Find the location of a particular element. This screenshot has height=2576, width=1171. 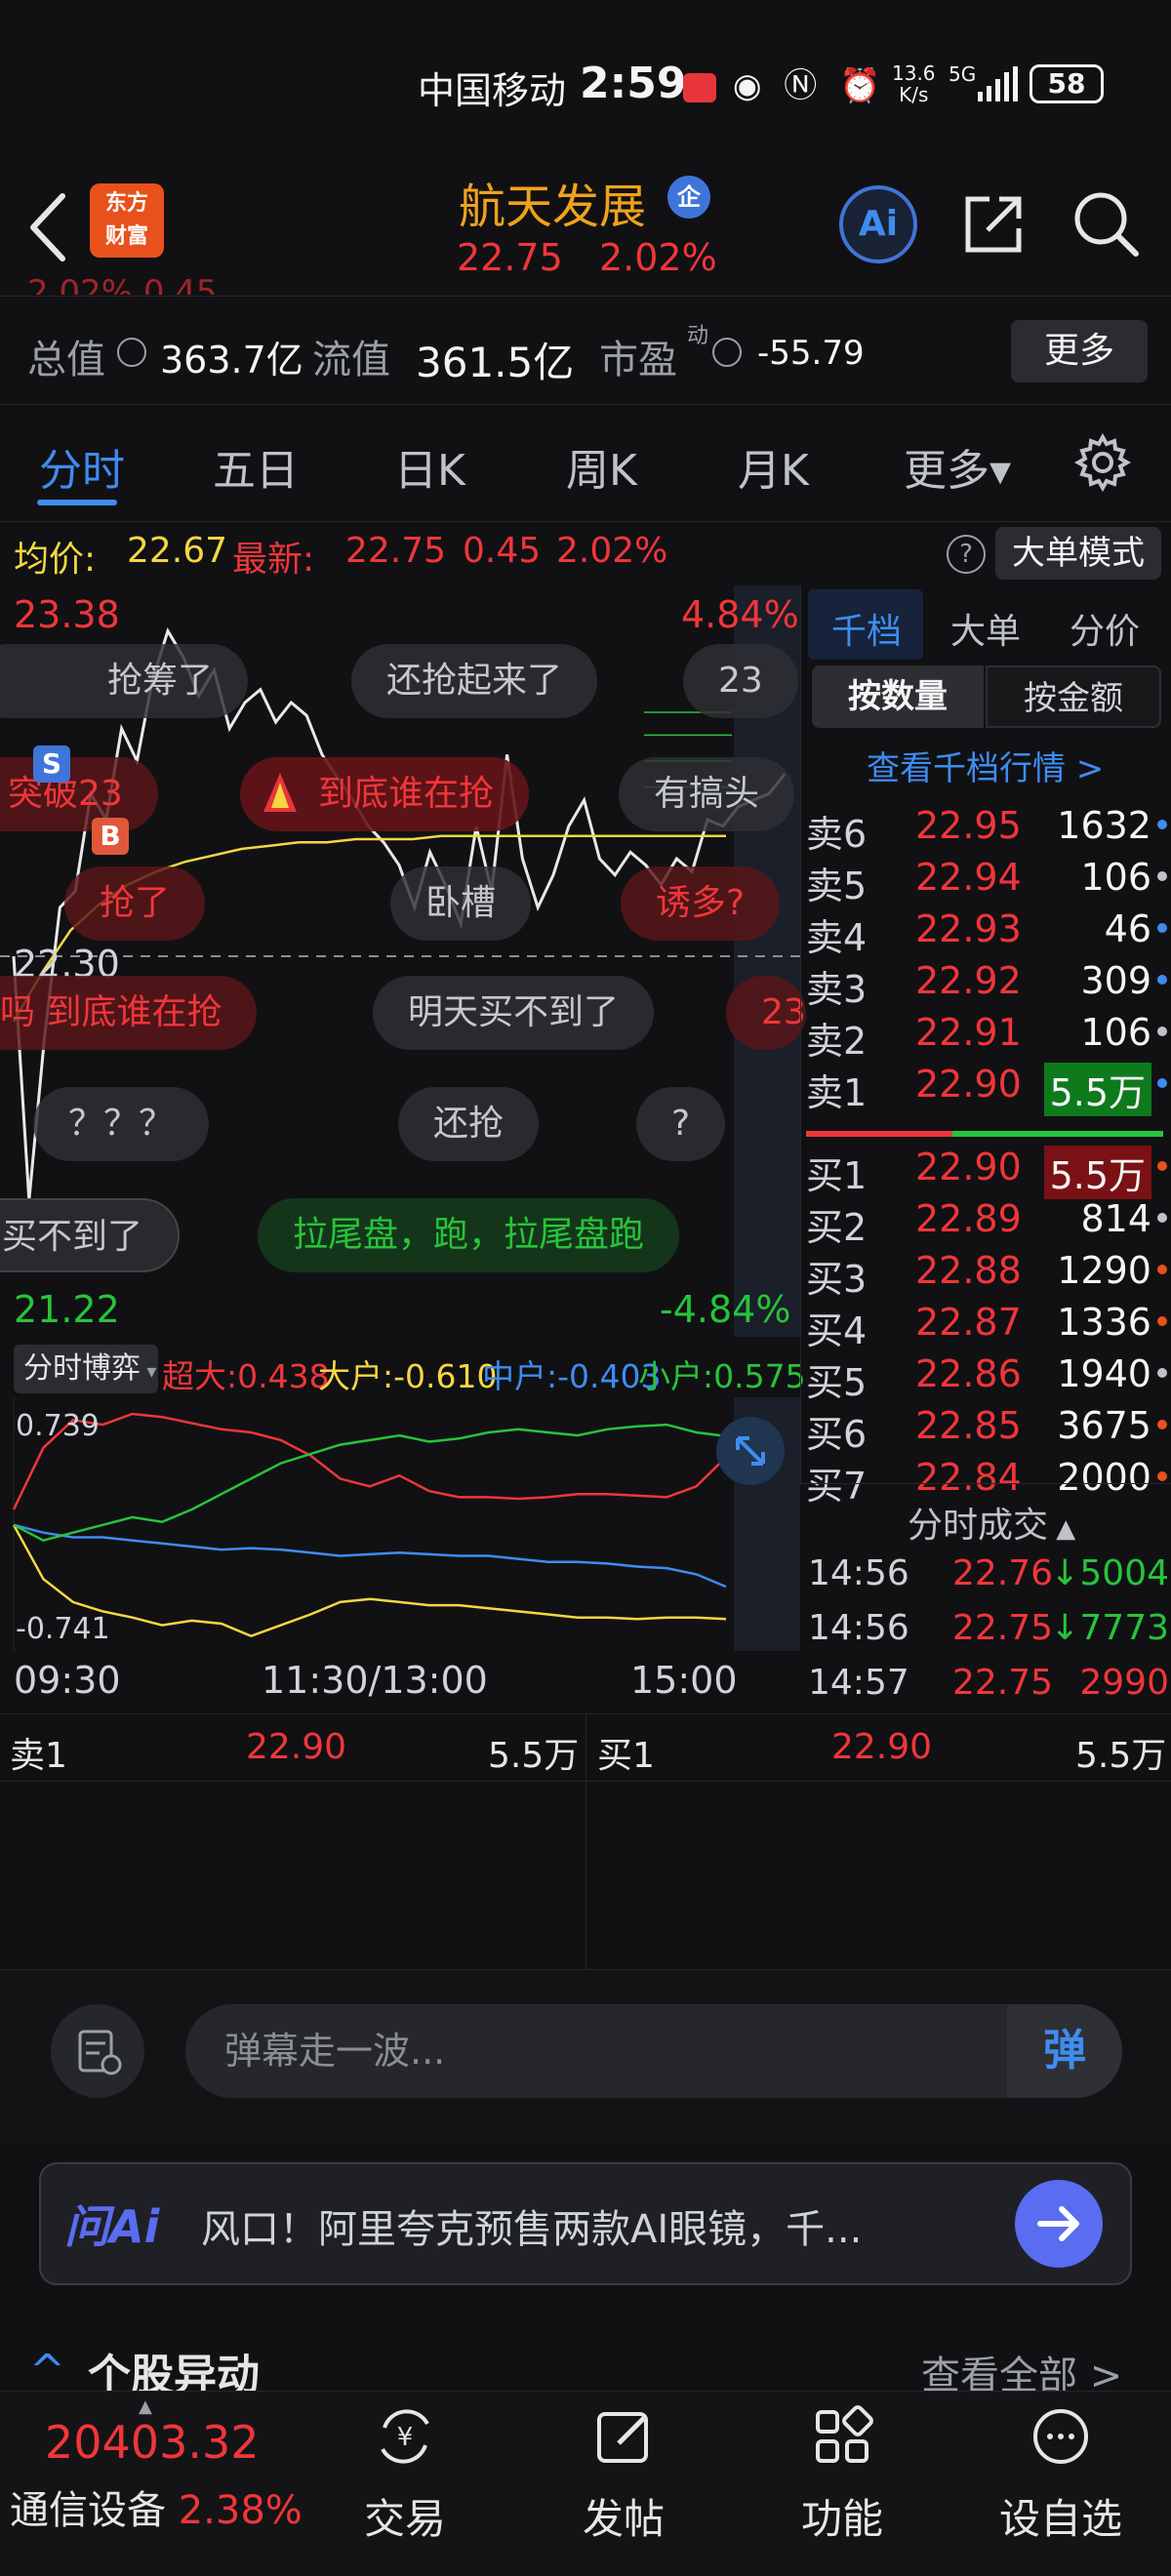

by-amount-toggle: 按金额 is located at coordinates (1073, 696).